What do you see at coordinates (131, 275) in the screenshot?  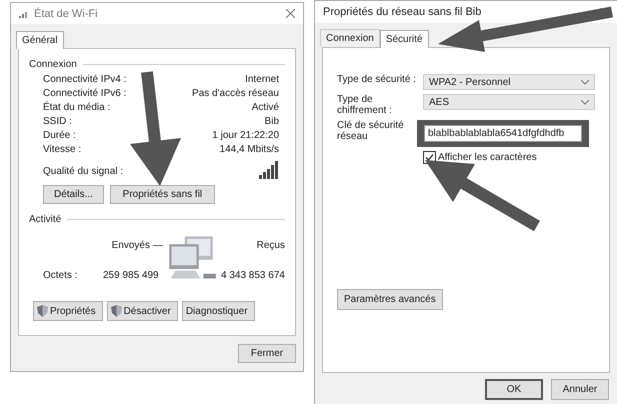 I see `sent-bytes: 259 985 499` at bounding box center [131, 275].